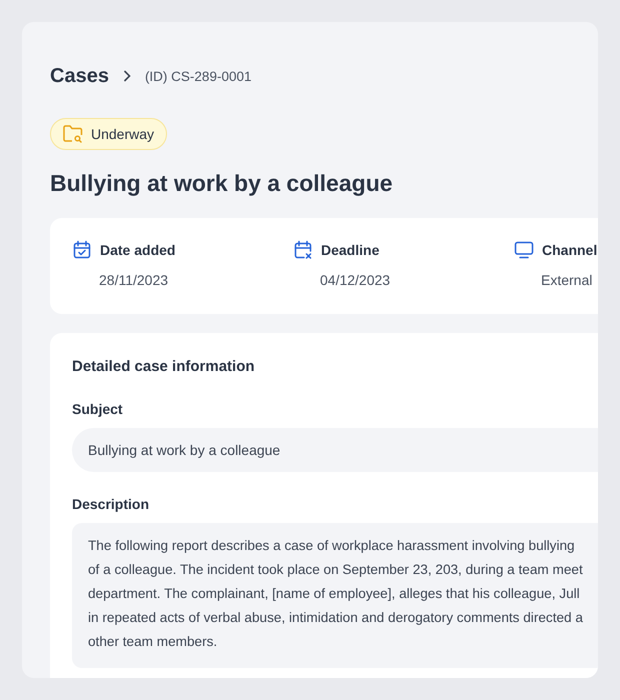 This screenshot has height=700, width=620. What do you see at coordinates (134, 280) in the screenshot?
I see `info-value: 28/11/2023` at bounding box center [134, 280].